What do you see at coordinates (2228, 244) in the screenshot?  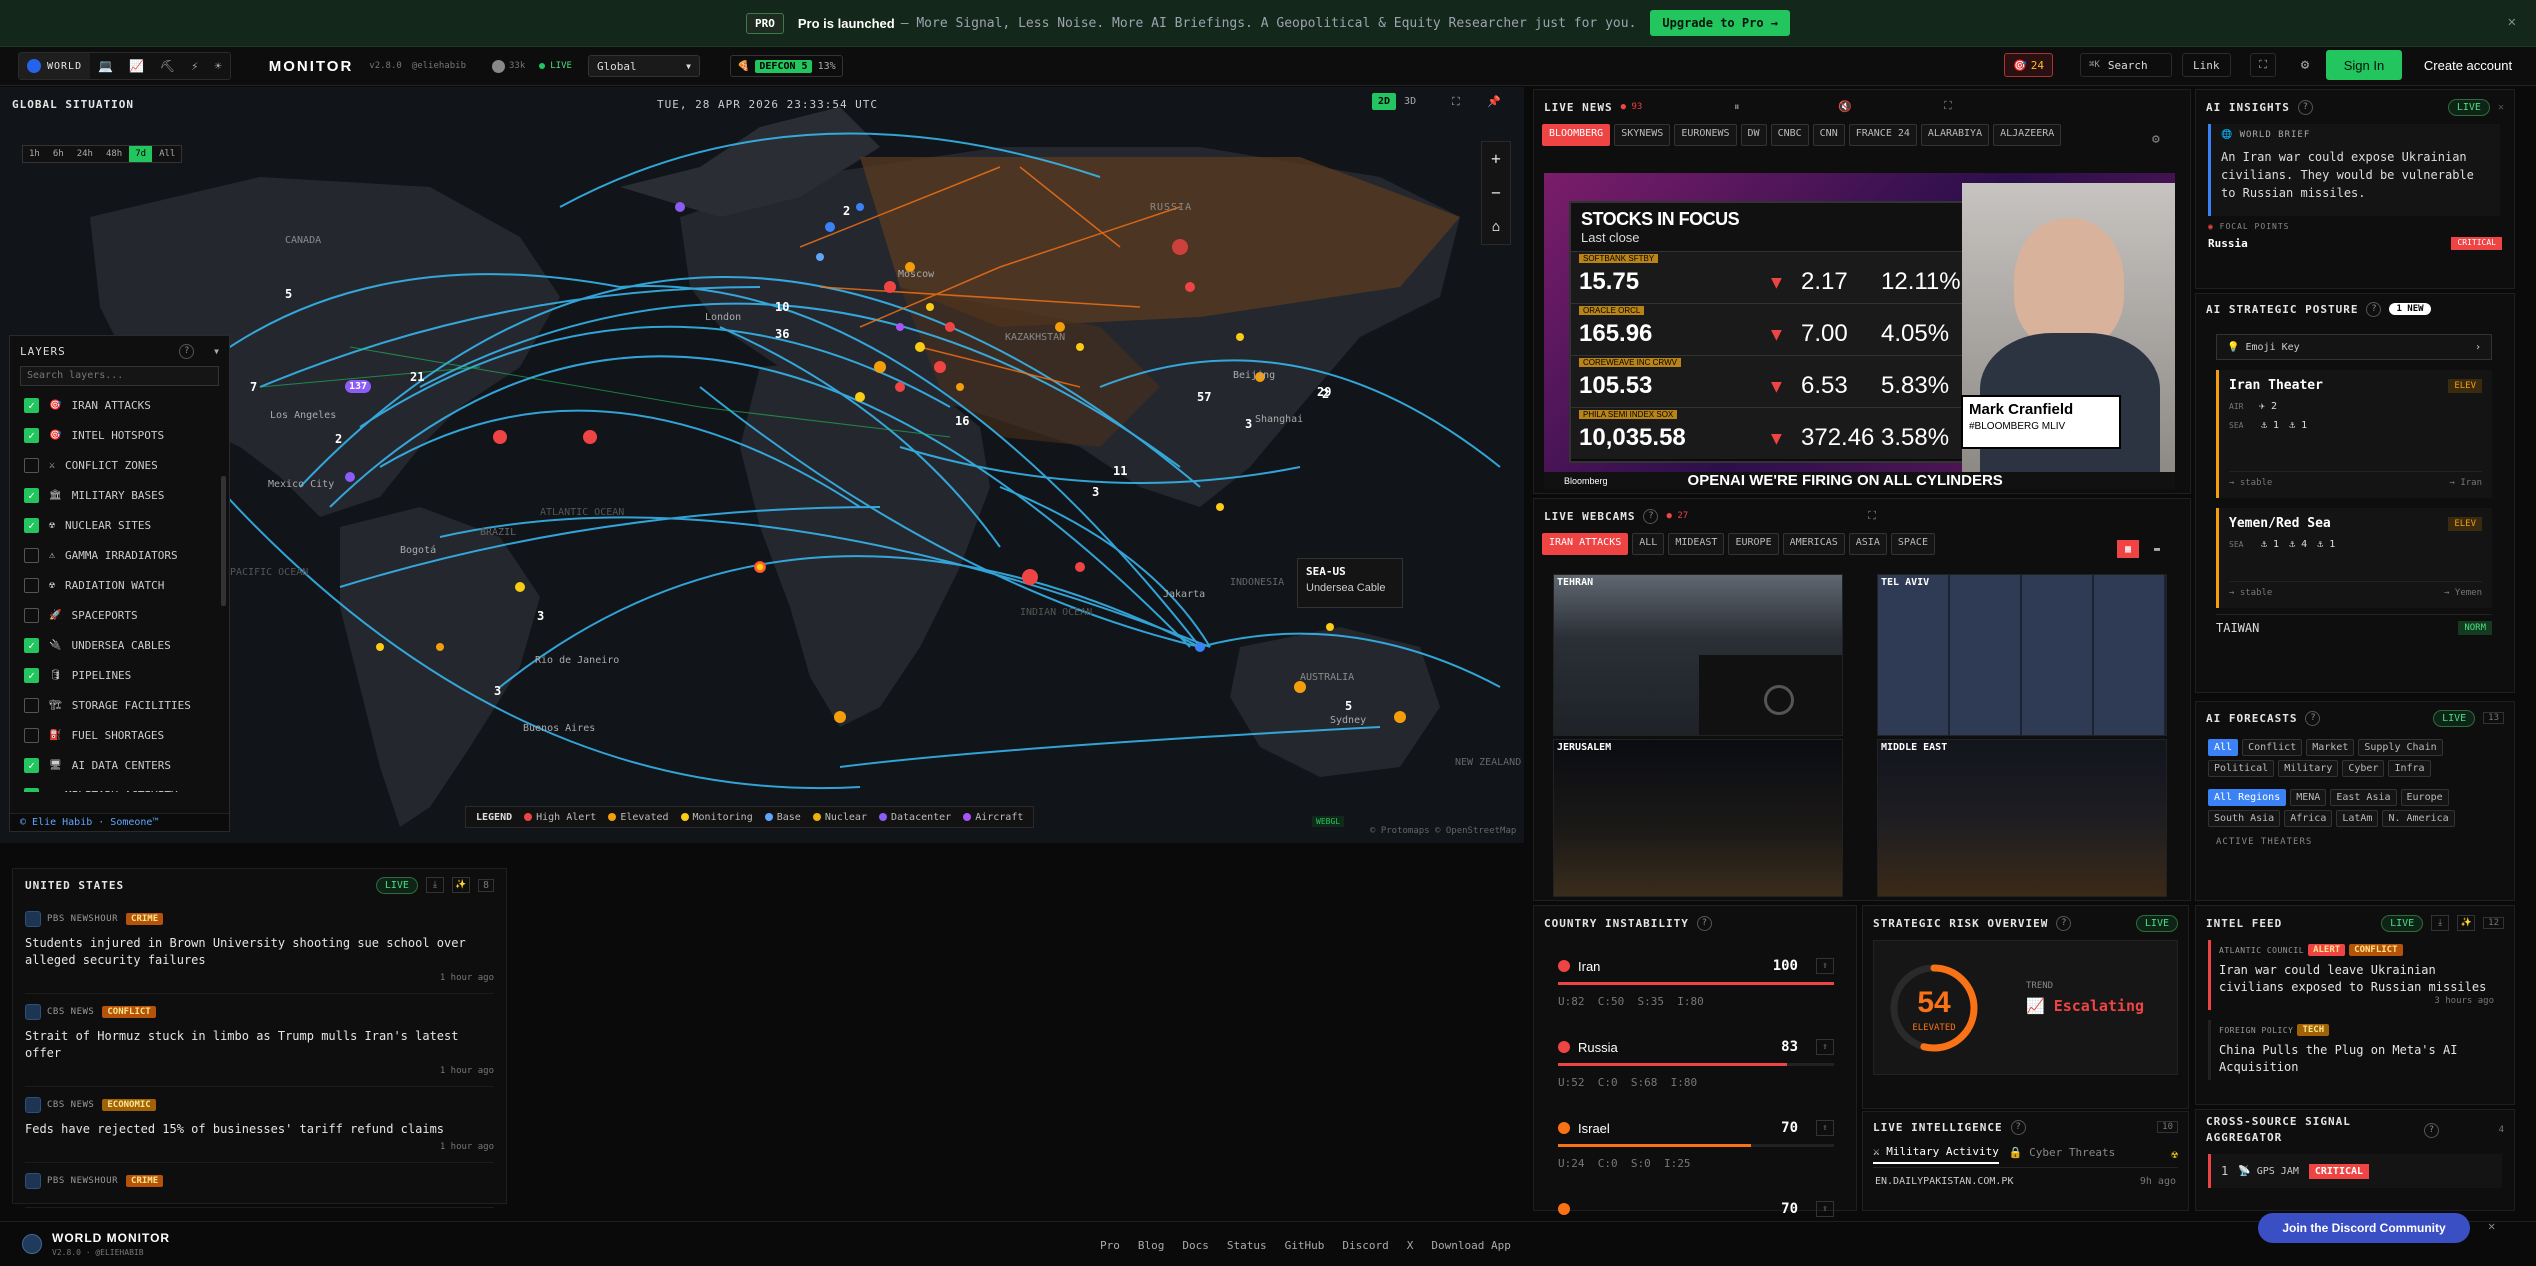 I see `focal-item: Russia` at bounding box center [2228, 244].